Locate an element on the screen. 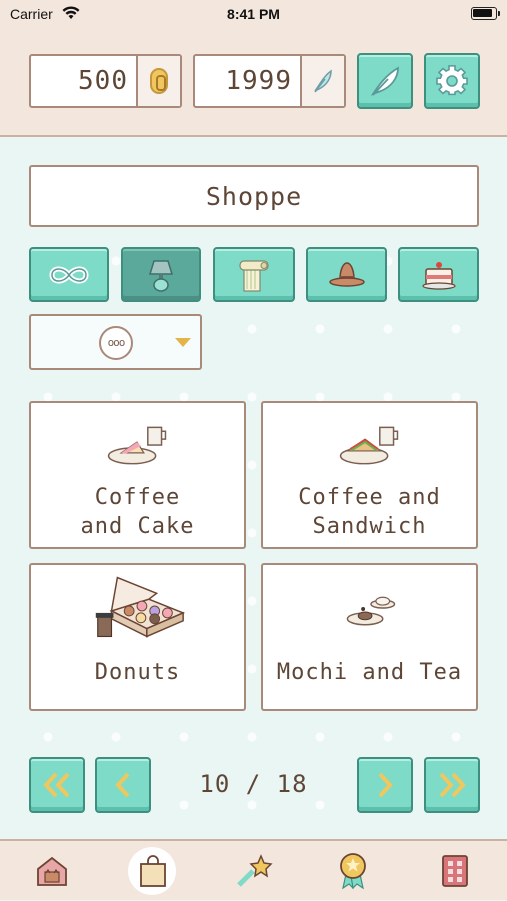 This screenshot has width=507, height=901. feather-icon-cell is located at coordinates (322, 81).